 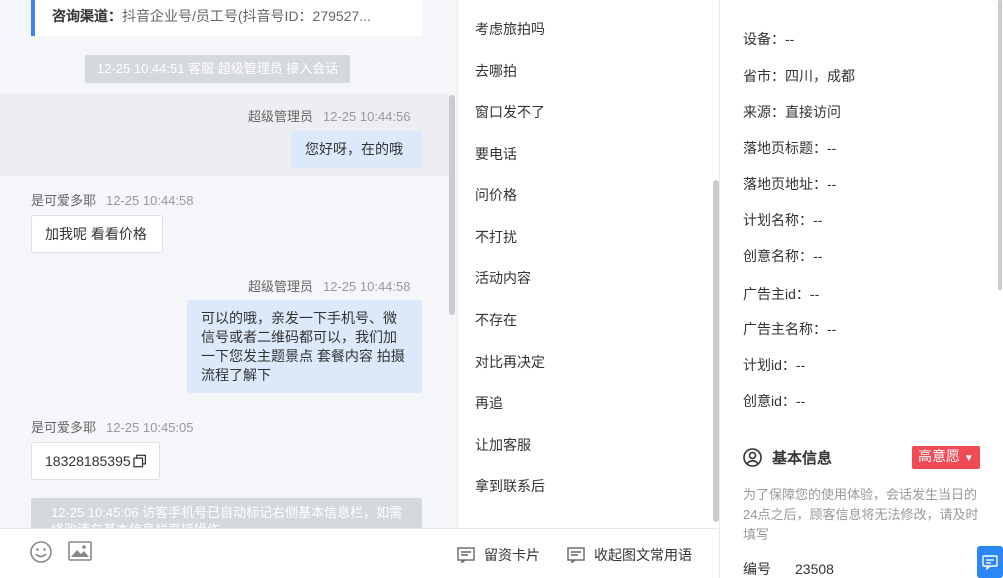 What do you see at coordinates (510, 486) in the screenshot?
I see `quick-reply-item: 拿到联系后` at bounding box center [510, 486].